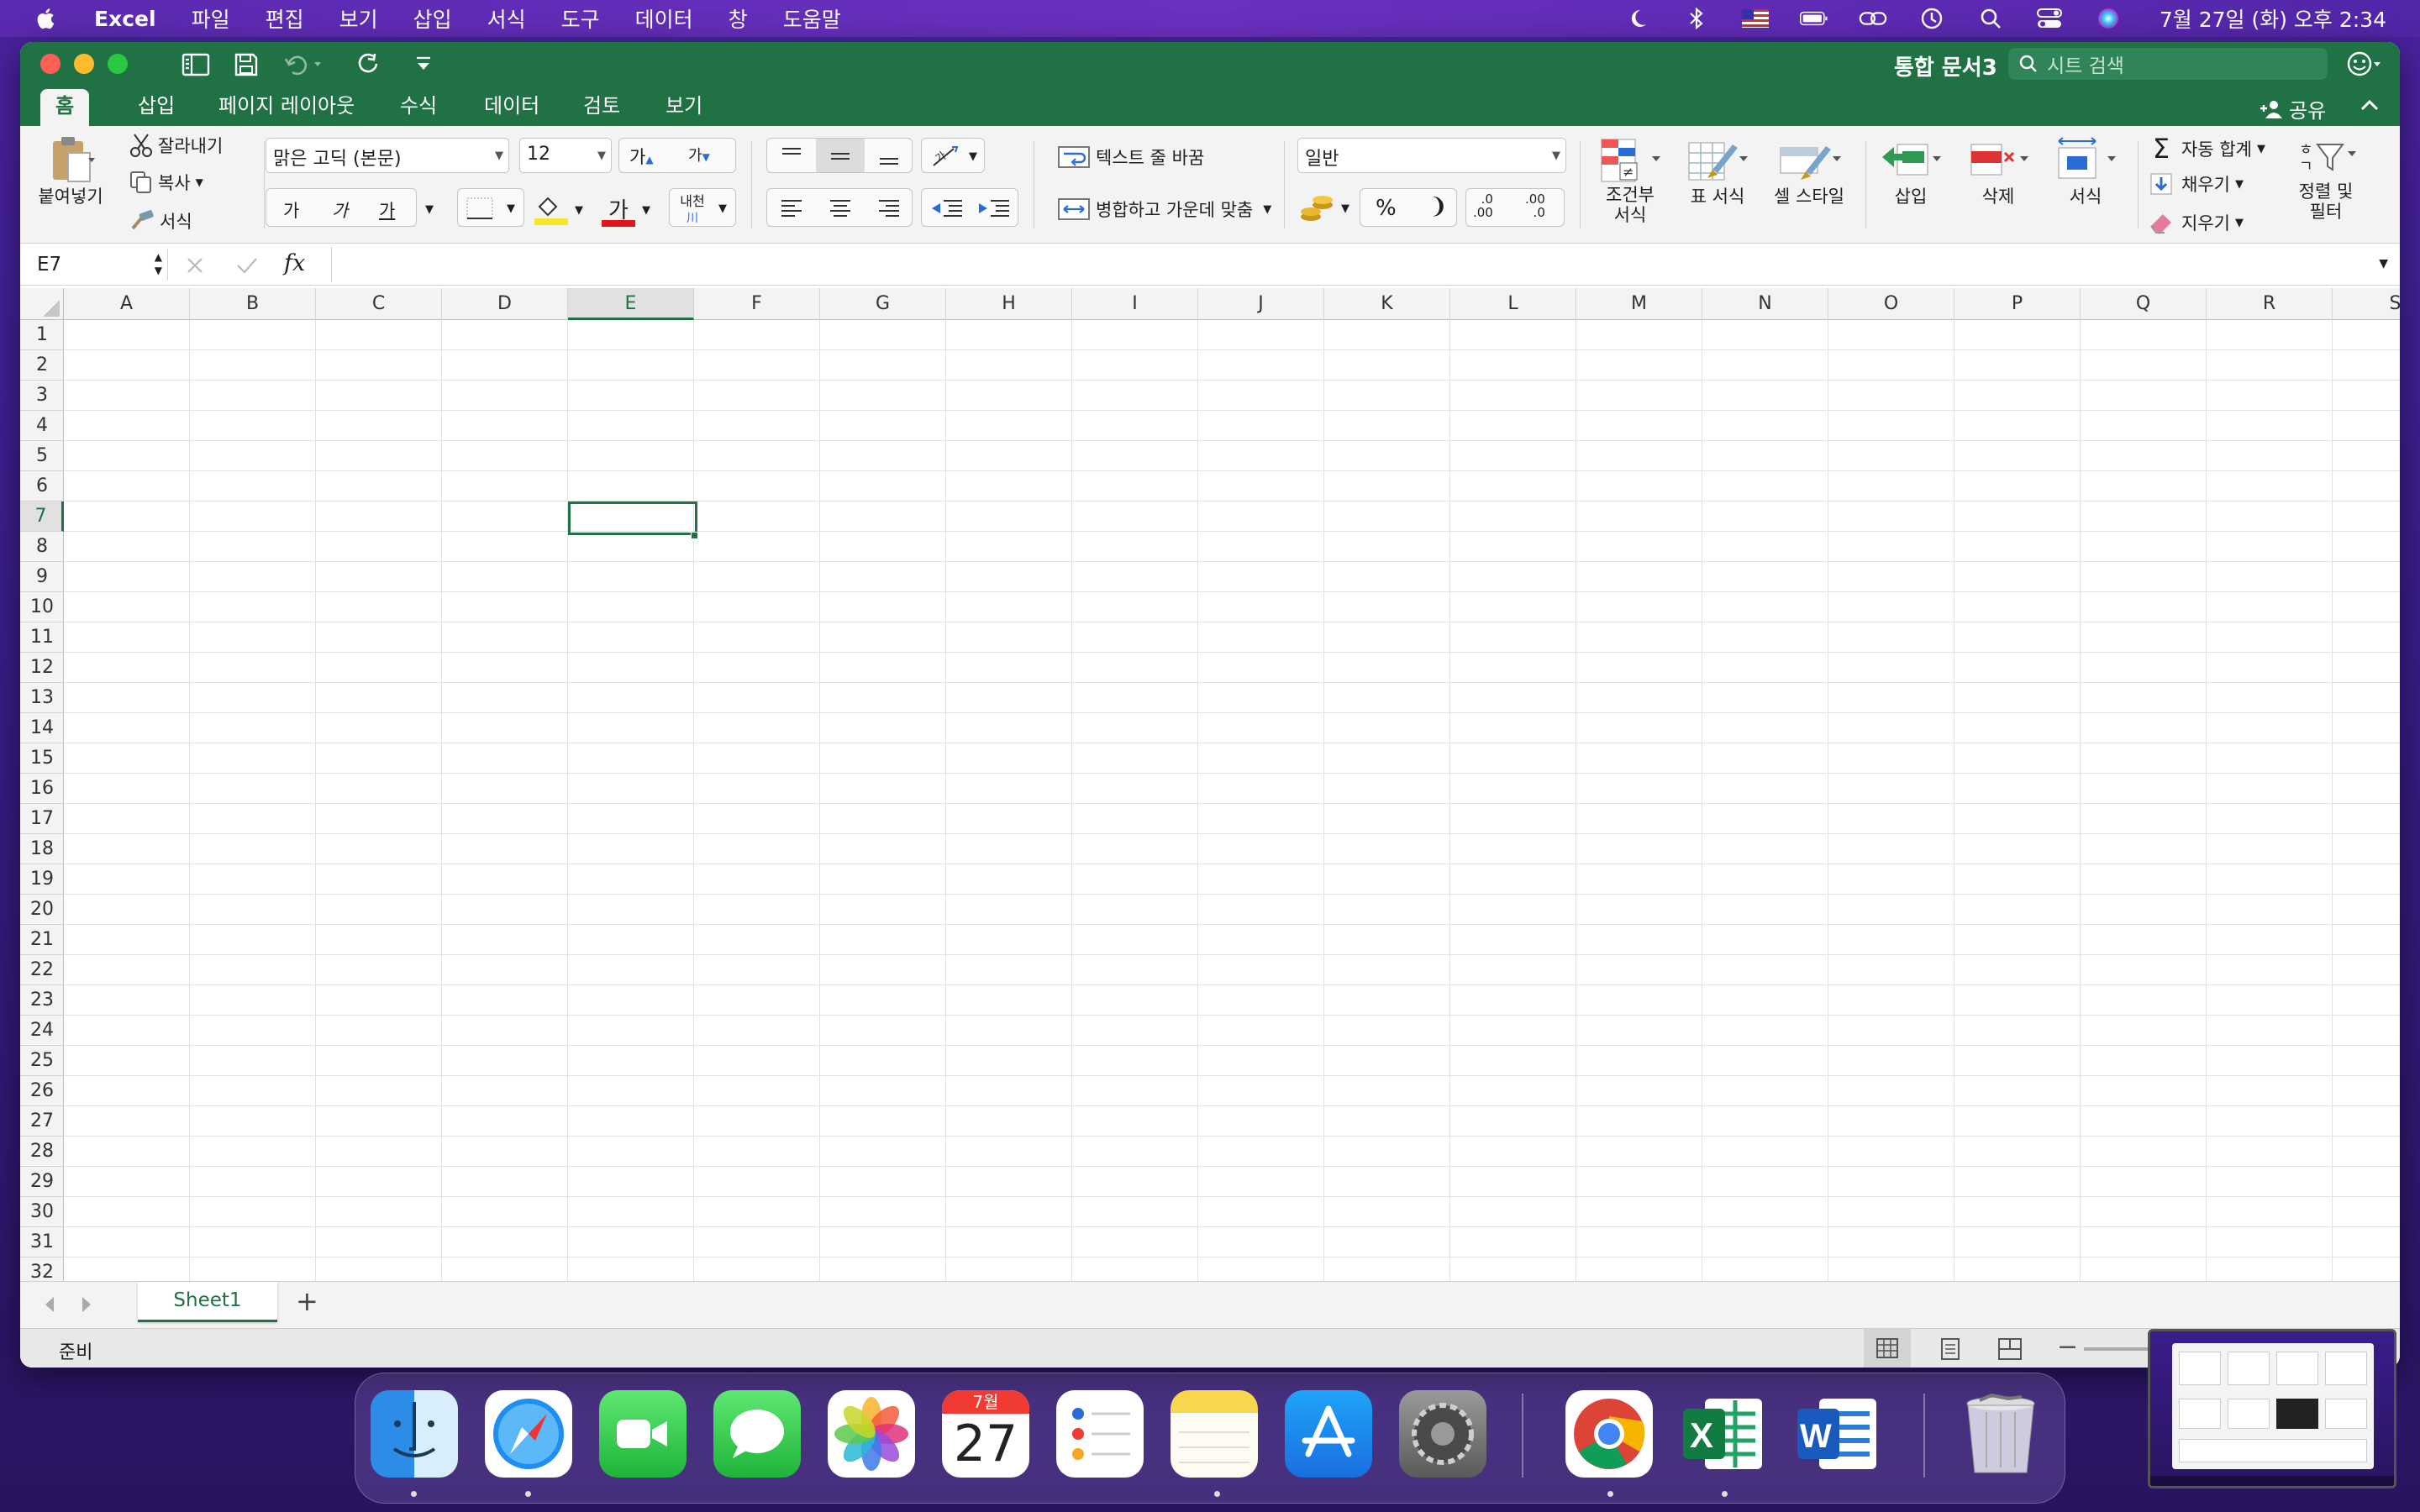 The image size is (2420, 1512). I want to click on column-header-r: R, so click(2270, 304).